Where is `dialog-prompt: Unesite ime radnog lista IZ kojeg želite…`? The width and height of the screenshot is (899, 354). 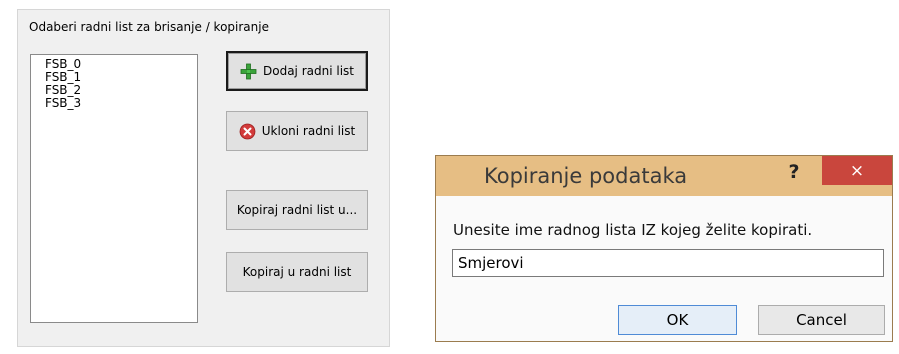
dialog-prompt: Unesite ime radnog lista IZ kojeg želite… is located at coordinates (633, 230).